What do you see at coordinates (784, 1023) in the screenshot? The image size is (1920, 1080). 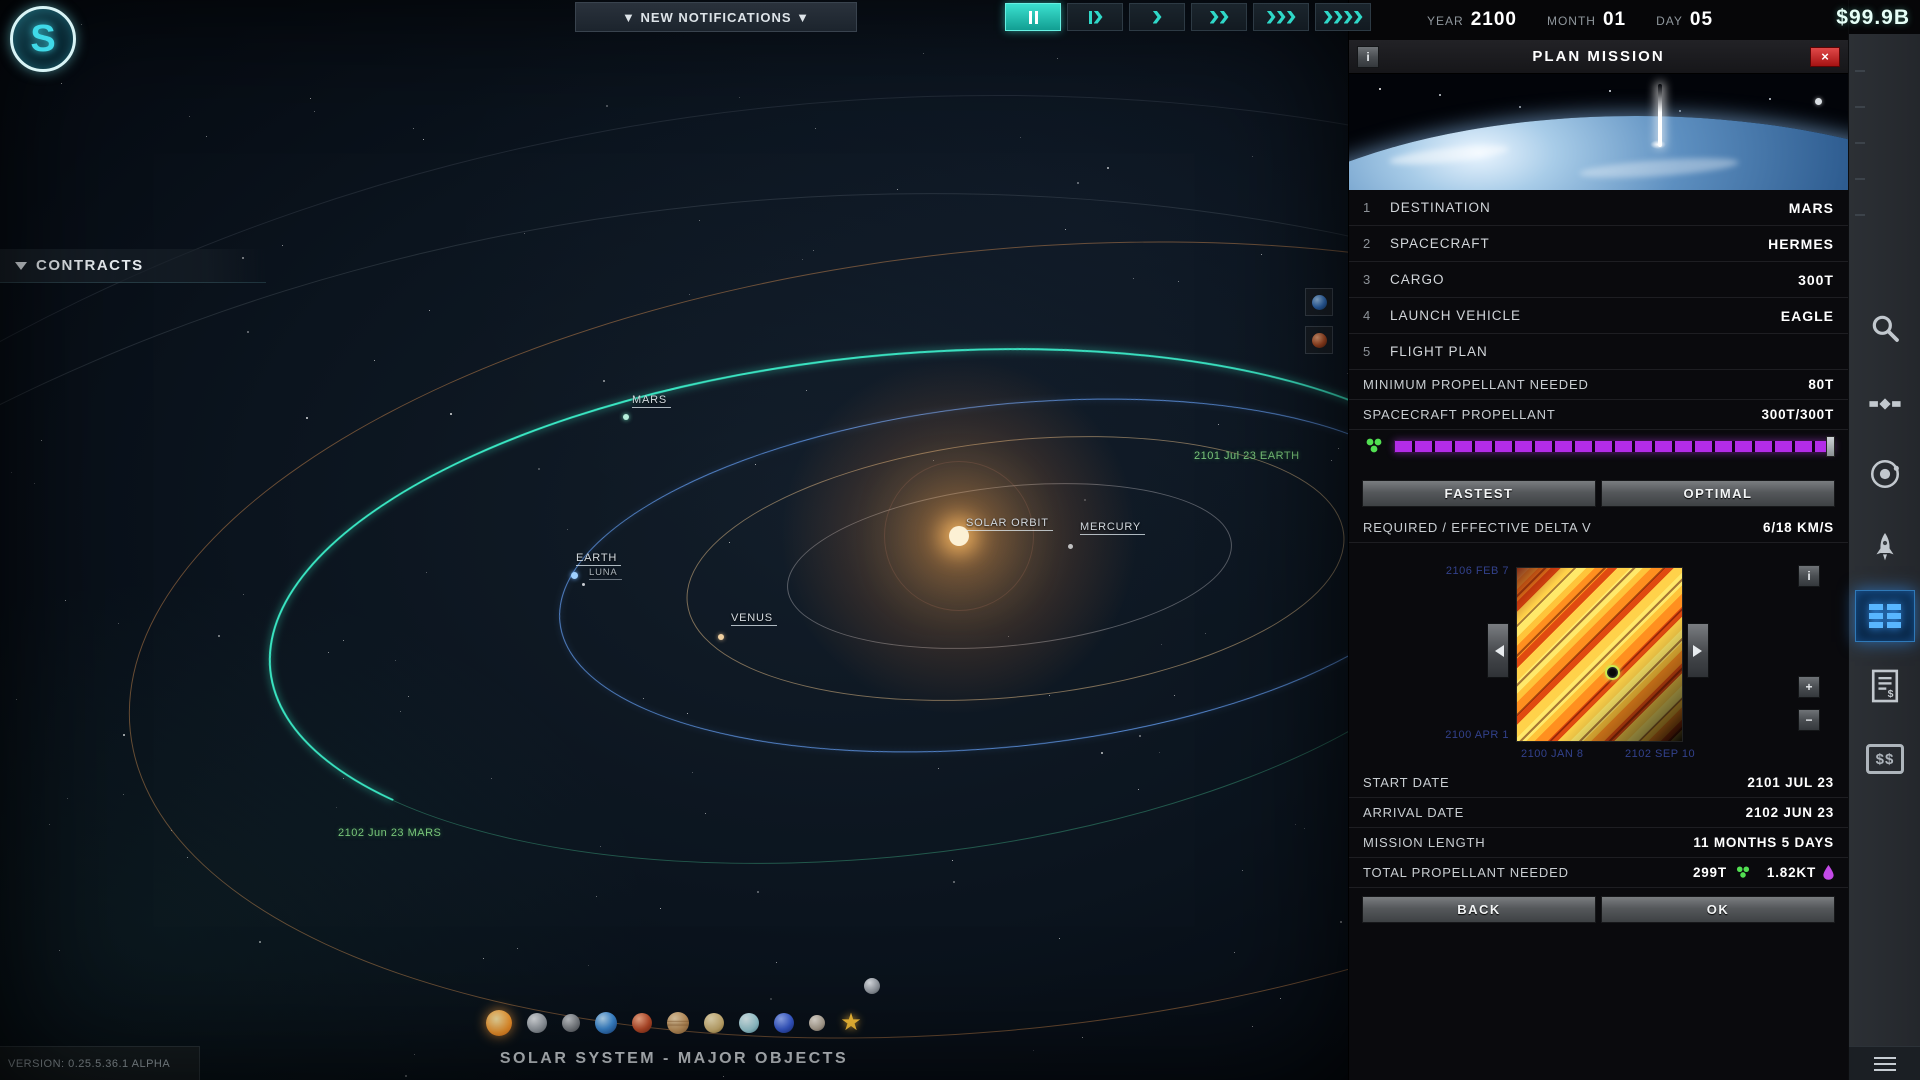 I see `object-icon-neptune` at bounding box center [784, 1023].